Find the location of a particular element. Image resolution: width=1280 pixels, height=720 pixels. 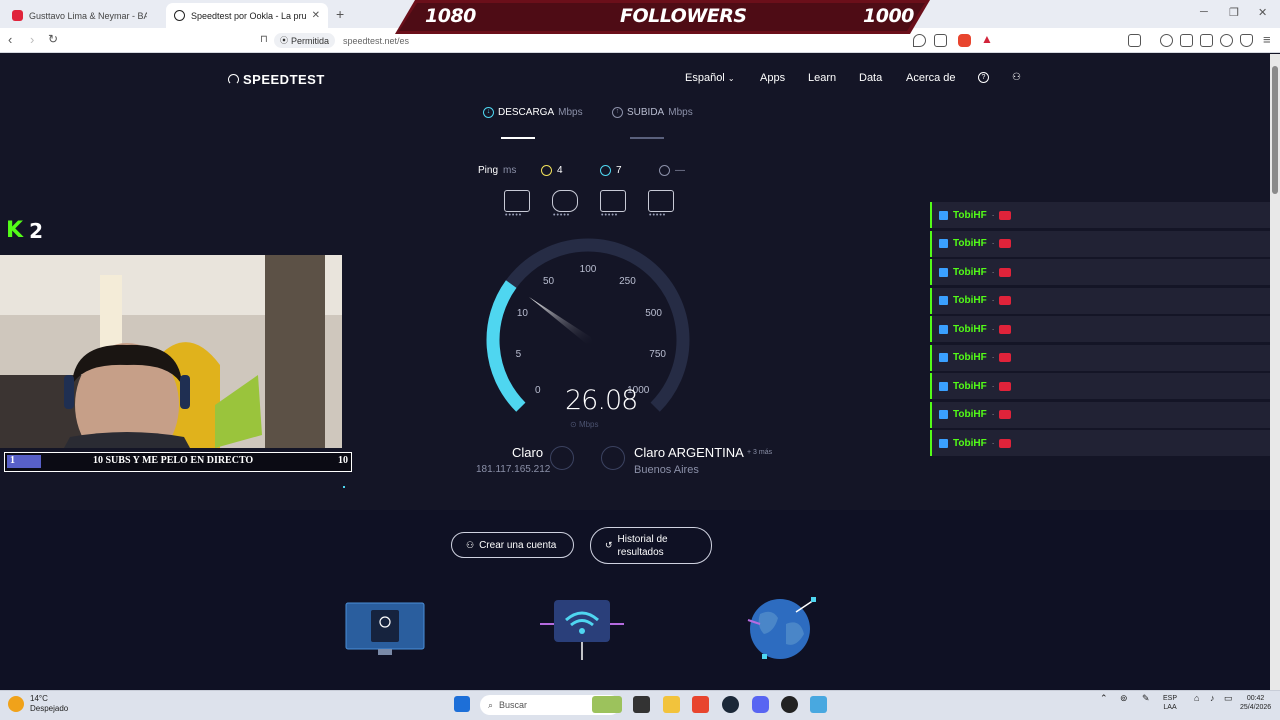

forward-button: › is located at coordinates (32, 39).